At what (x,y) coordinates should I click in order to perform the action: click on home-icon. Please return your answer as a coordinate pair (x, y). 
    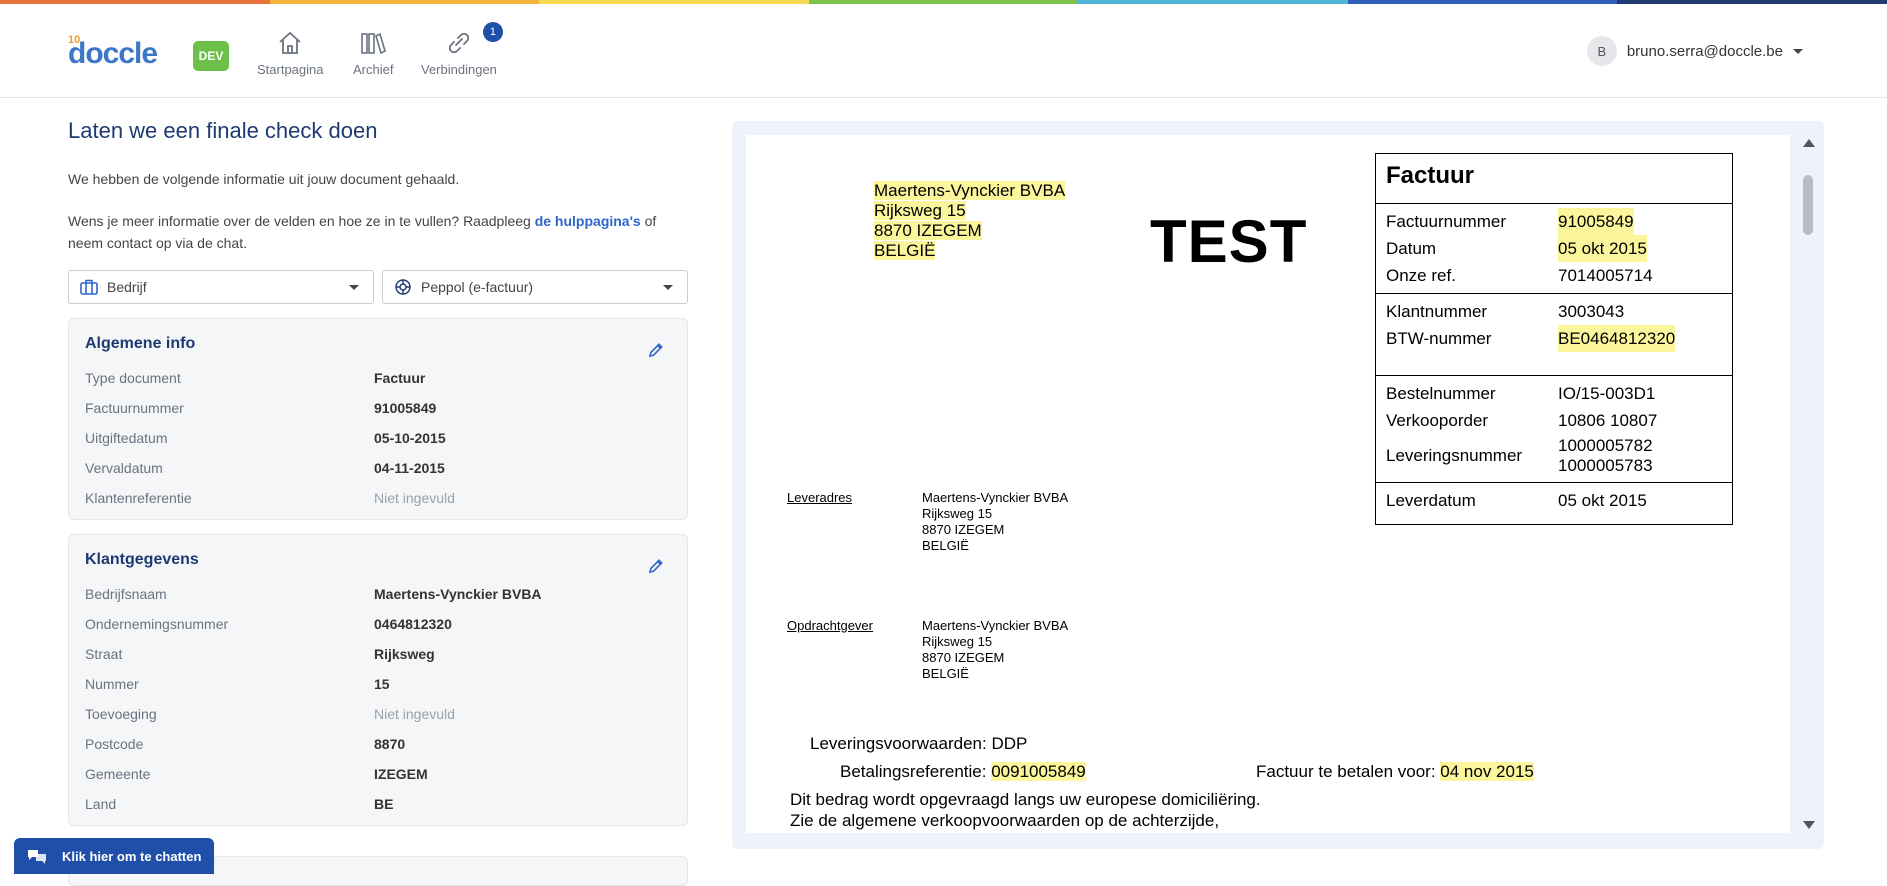
    Looking at the image, I should click on (290, 42).